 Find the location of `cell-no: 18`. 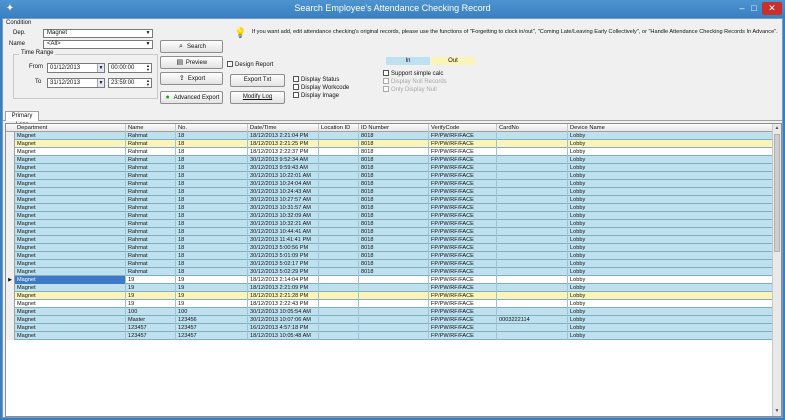

cell-no: 18 is located at coordinates (212, 240).